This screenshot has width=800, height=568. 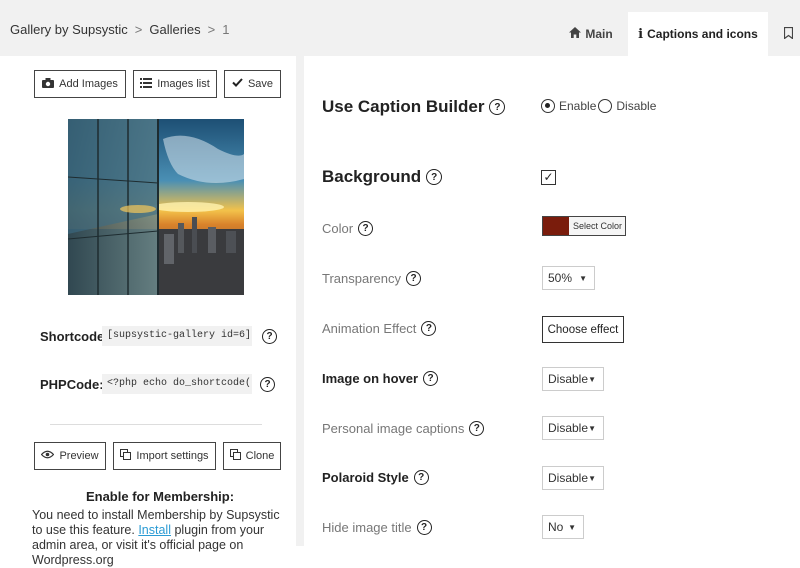 I want to click on personal-captions-text: Personal image captions, so click(x=393, y=428).